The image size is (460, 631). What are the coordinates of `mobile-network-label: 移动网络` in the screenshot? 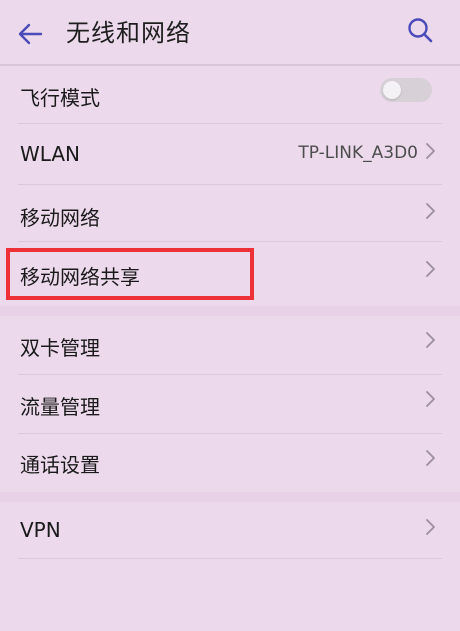 It's located at (60, 218).